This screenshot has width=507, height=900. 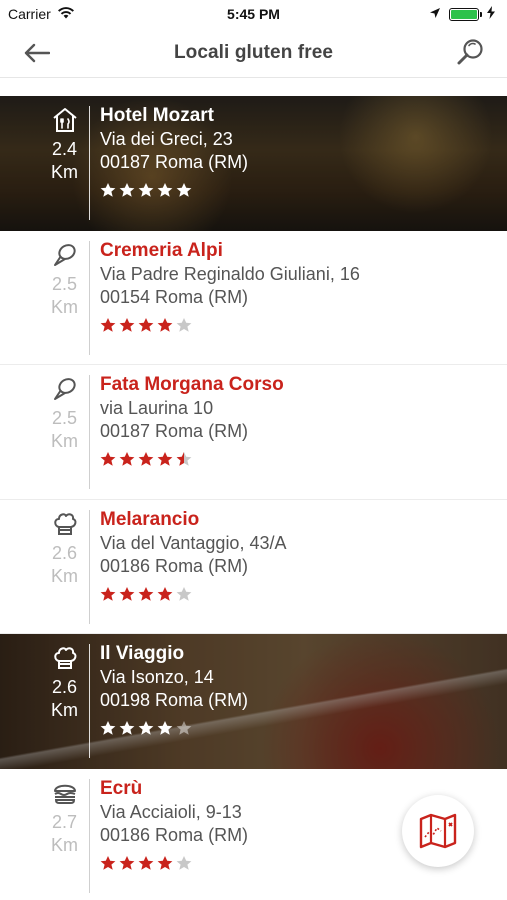 I want to click on back-arrow-icon, so click(x=37, y=53).